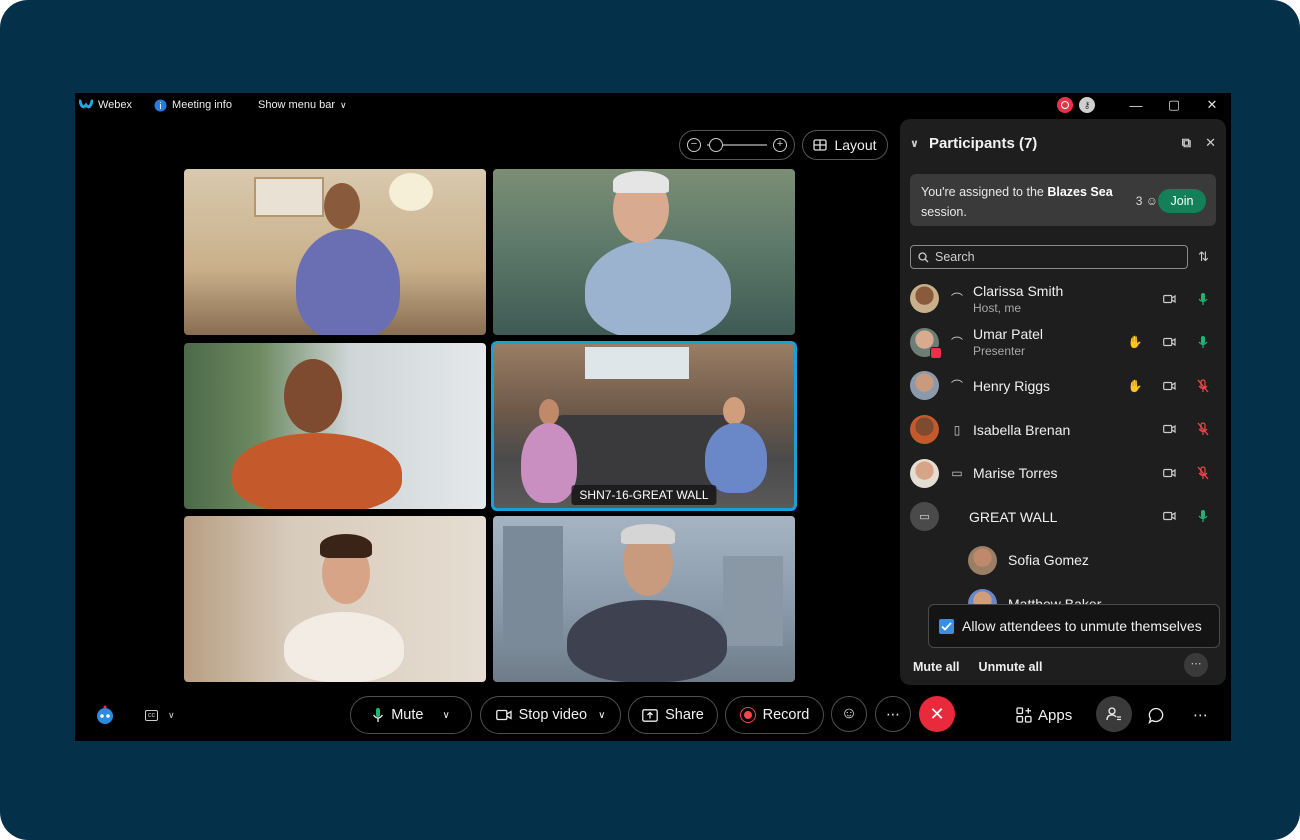  What do you see at coordinates (1174, 105) in the screenshot?
I see `maximize-button: ▢` at bounding box center [1174, 105].